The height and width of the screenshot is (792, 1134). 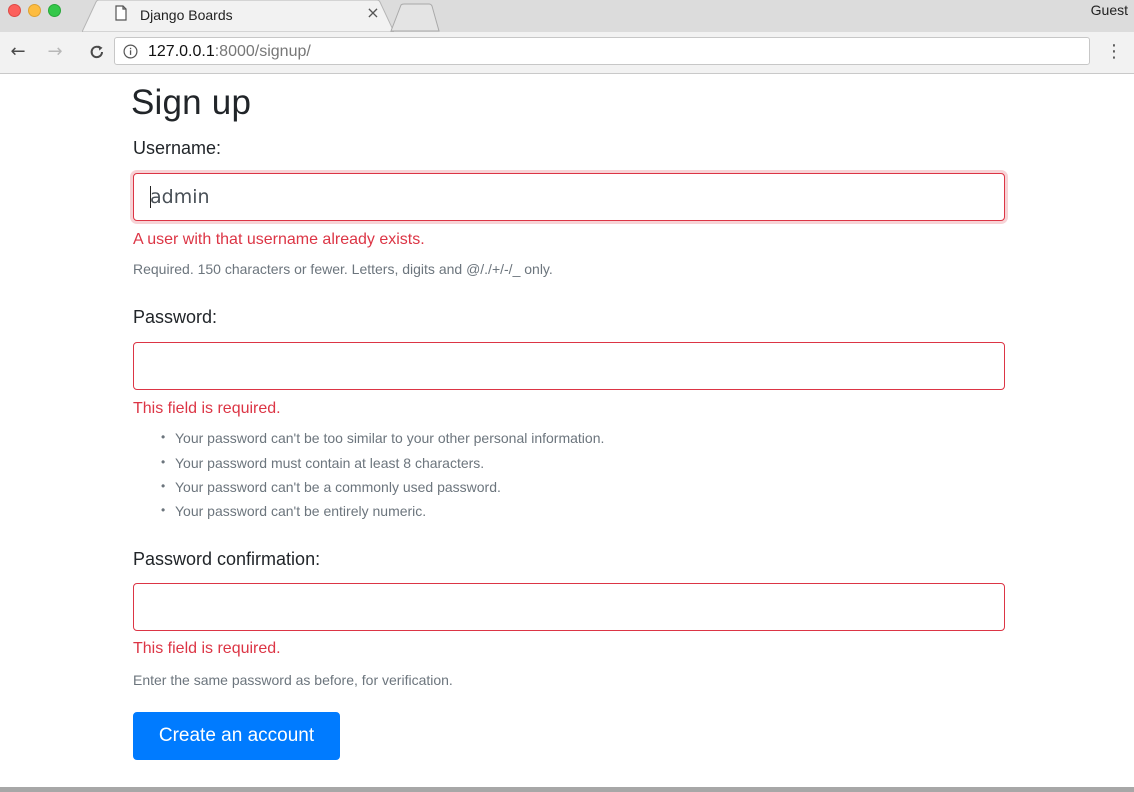 I want to click on page-icon, so click(x=121, y=15).